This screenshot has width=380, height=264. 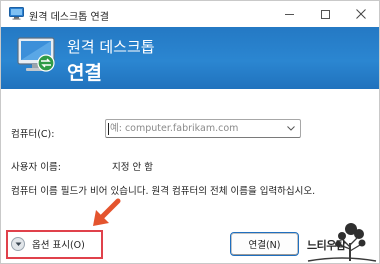 I want to click on close-button, so click(x=361, y=14).